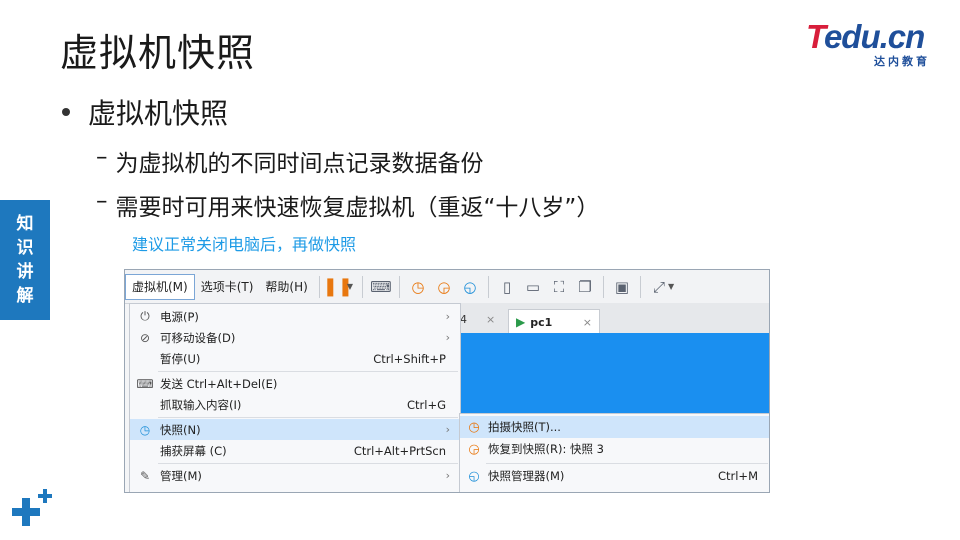 This screenshot has height=540, width=960. I want to click on knowledge-tab: 知 识 讲 解, so click(25, 260).